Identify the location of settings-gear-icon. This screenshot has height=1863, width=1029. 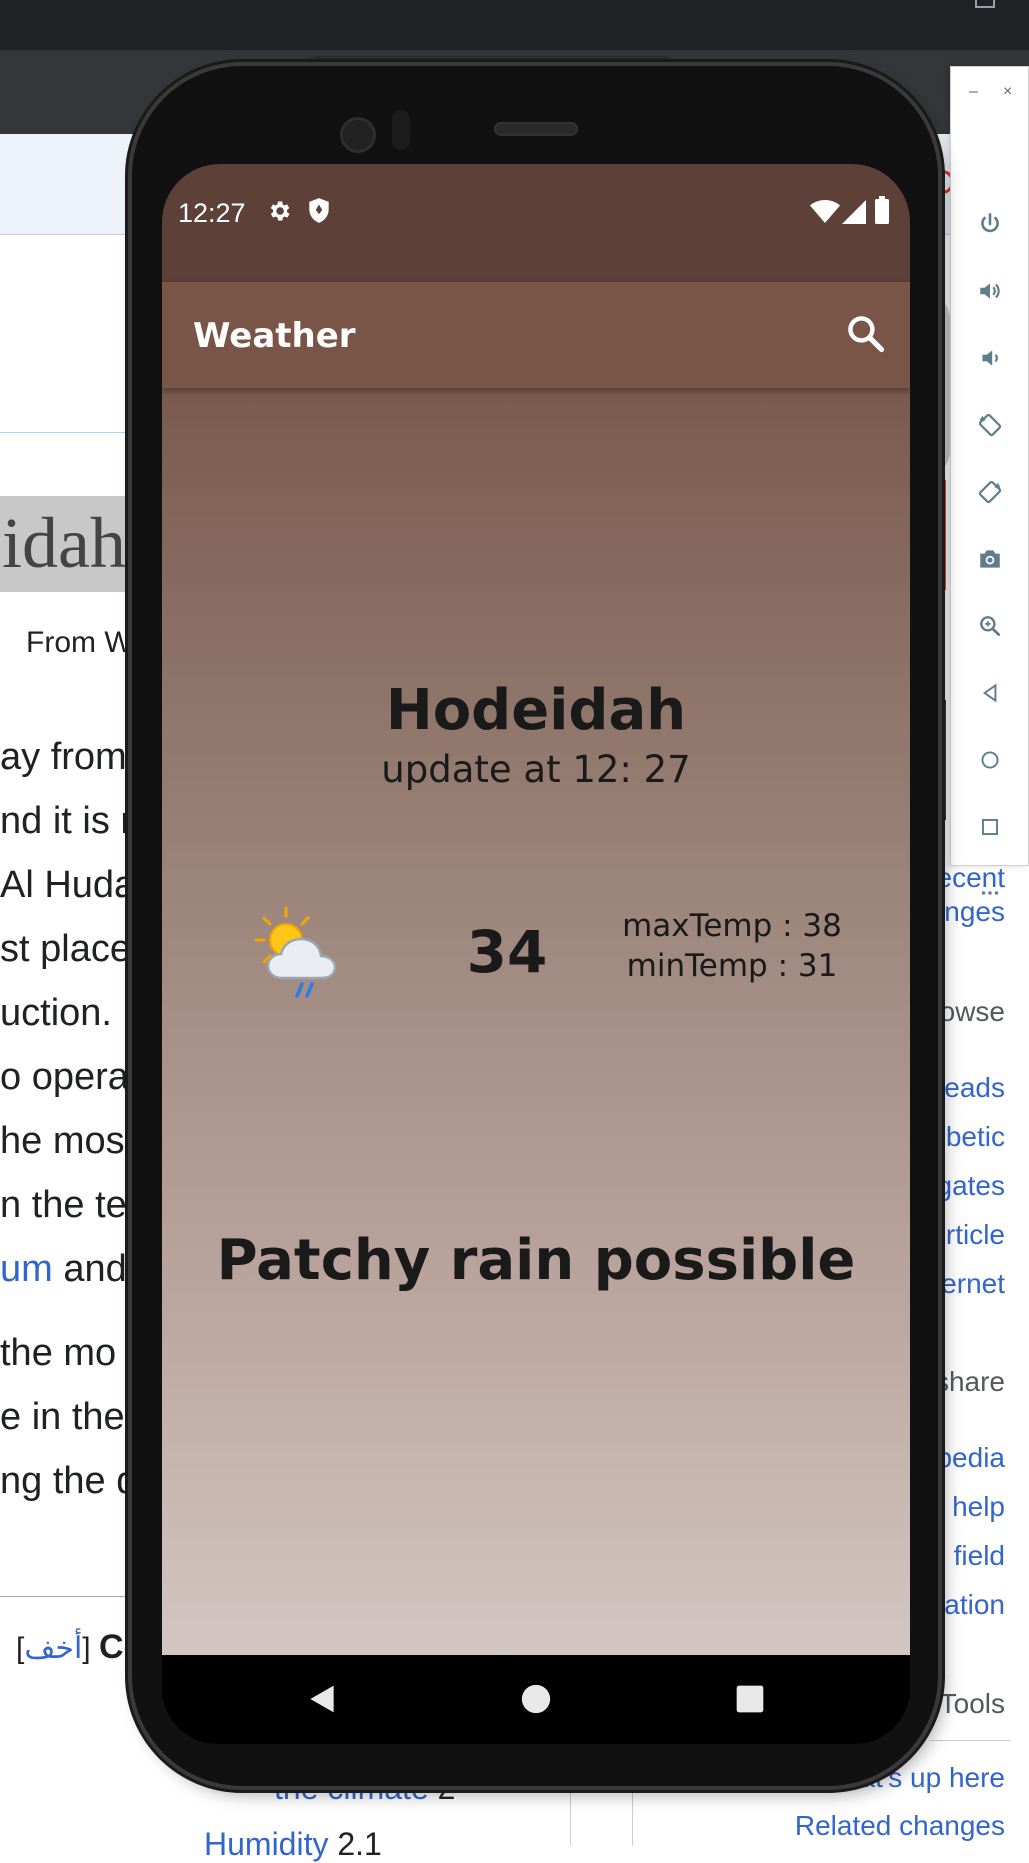
(280, 211).